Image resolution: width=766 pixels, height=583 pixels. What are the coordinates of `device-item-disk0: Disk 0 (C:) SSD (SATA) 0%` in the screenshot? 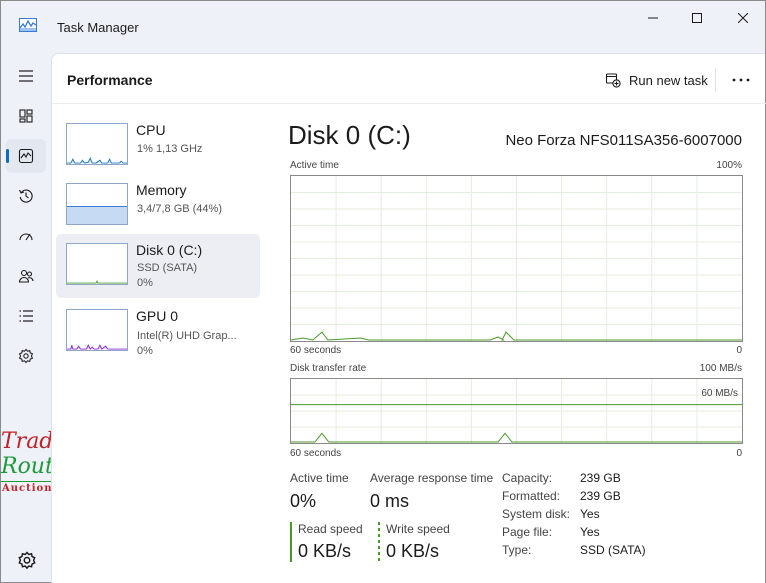 It's located at (158, 266).